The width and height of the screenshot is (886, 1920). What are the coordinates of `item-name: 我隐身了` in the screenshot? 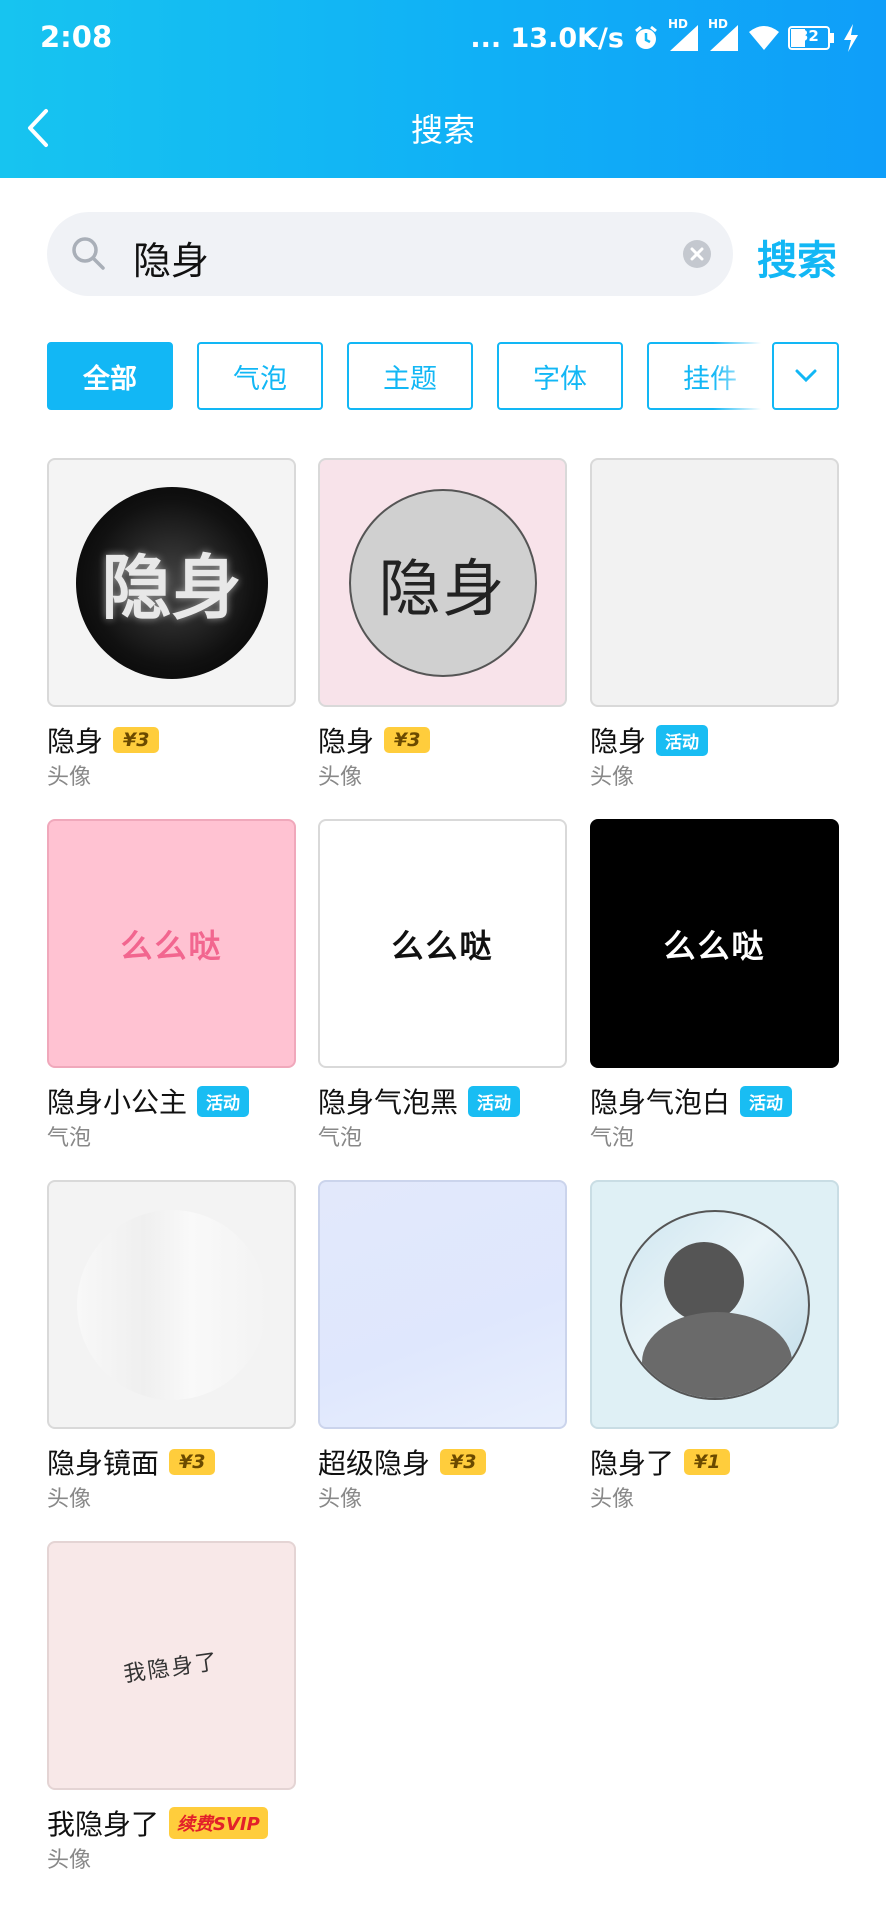 It's located at (103, 1824).